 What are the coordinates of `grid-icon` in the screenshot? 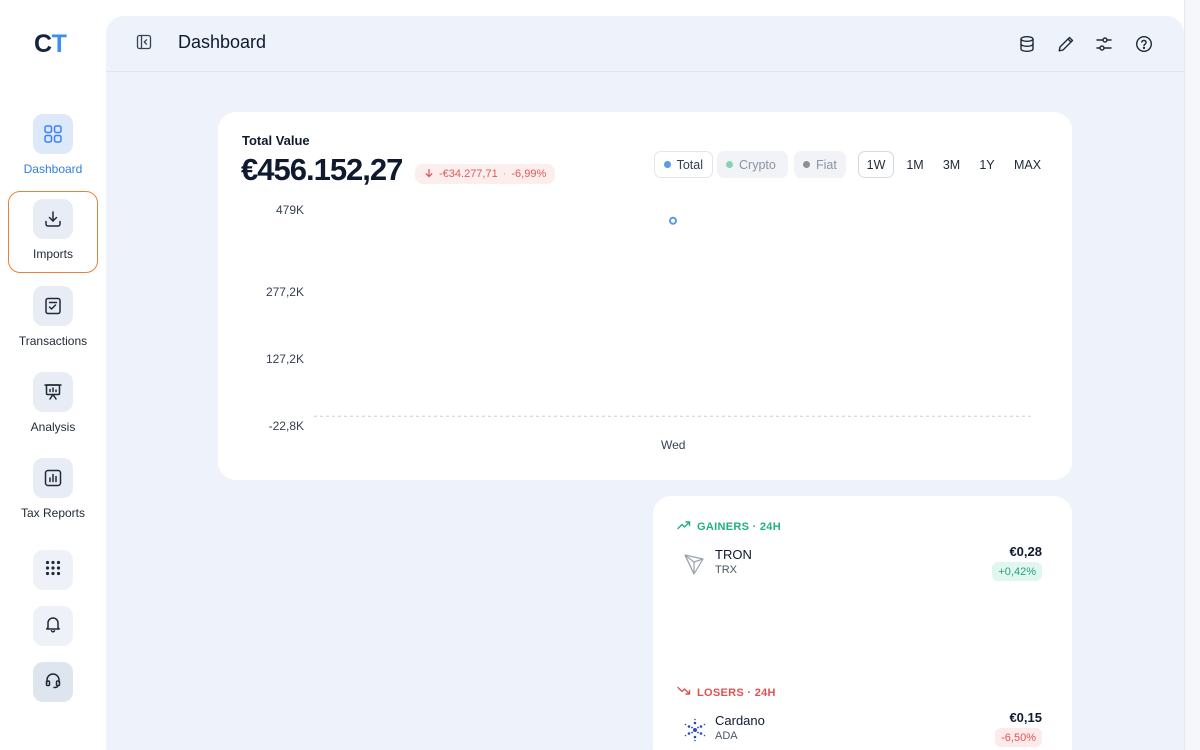 It's located at (53, 134).